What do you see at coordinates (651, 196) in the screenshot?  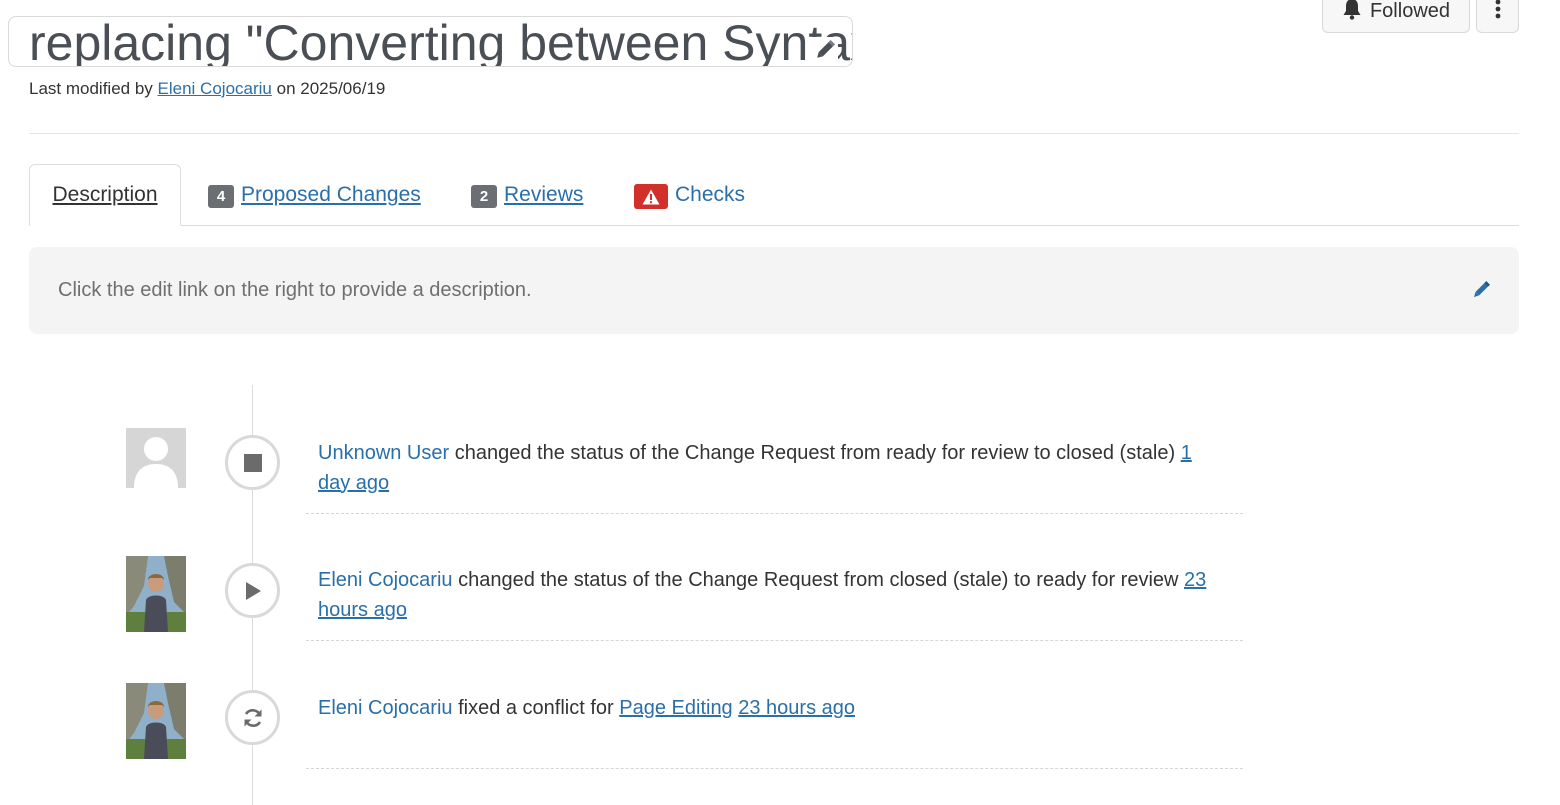 I see `warning-icon` at bounding box center [651, 196].